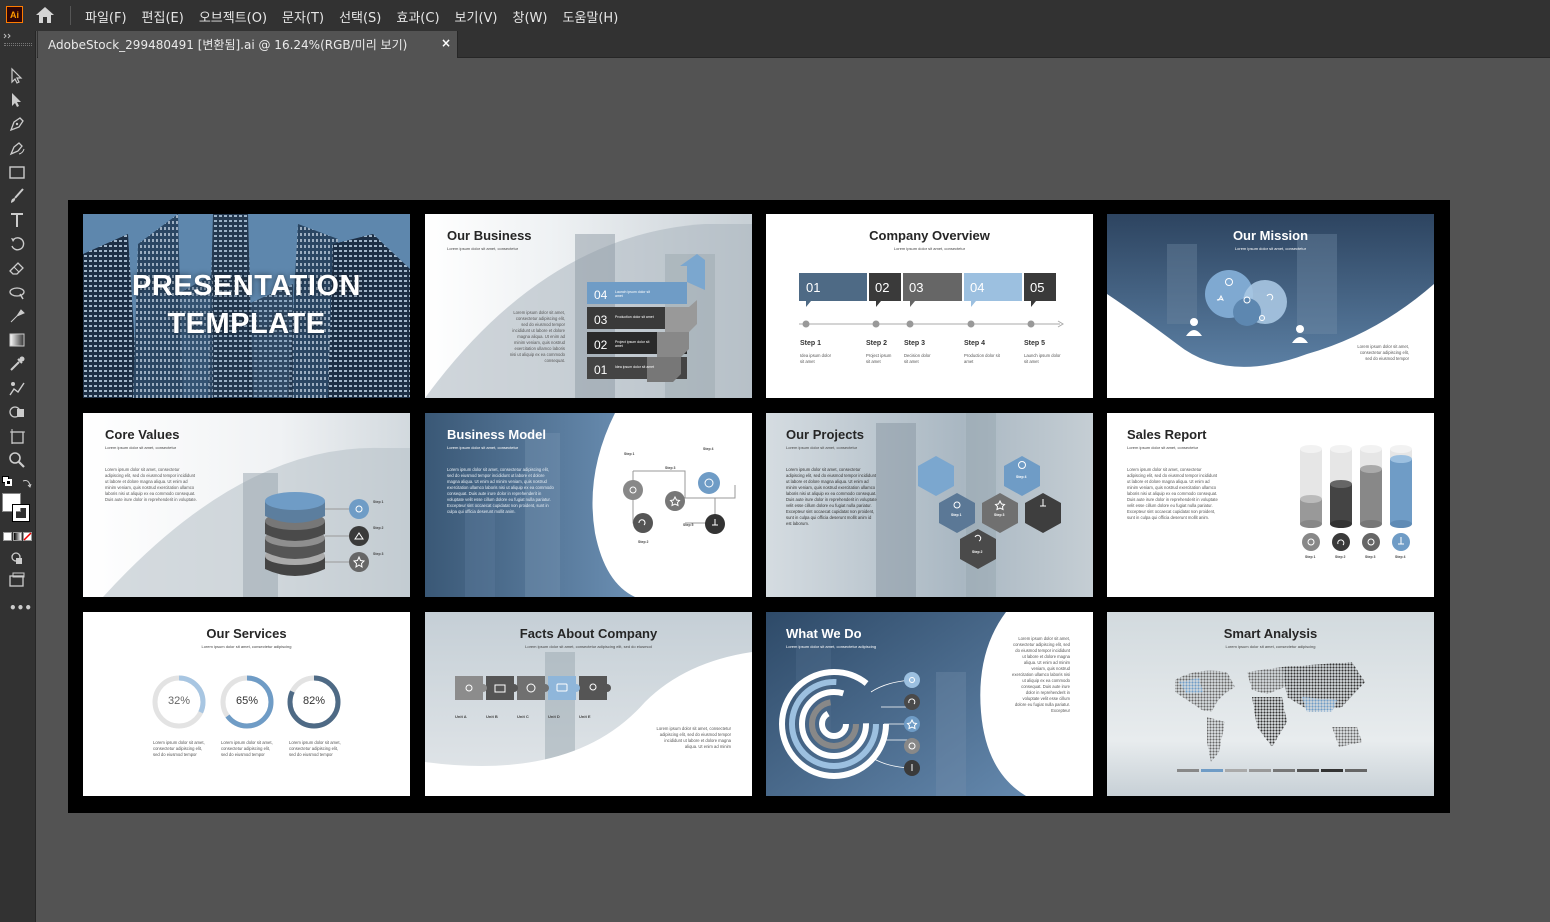 The width and height of the screenshot is (1550, 922). I want to click on step-heading: Step 3, so click(915, 343).